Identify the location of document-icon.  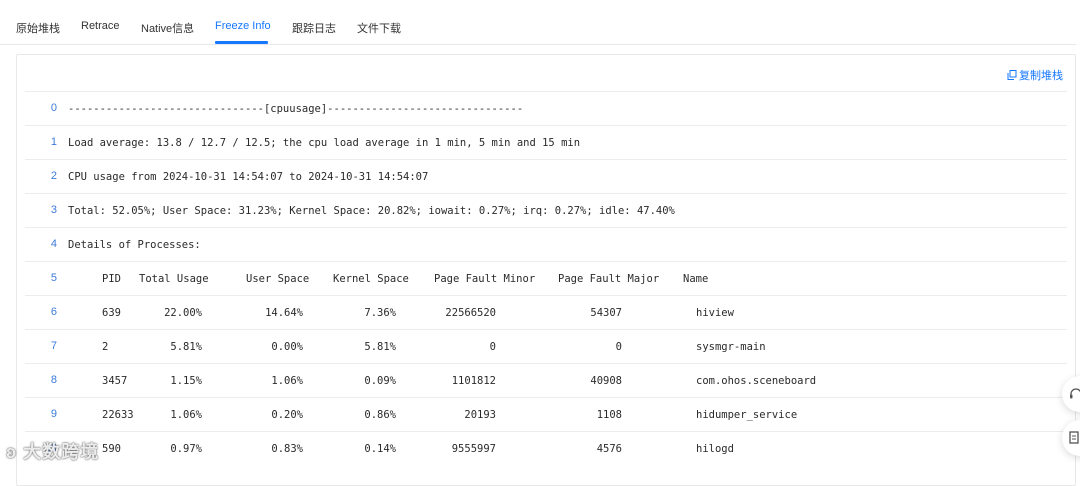
(1074, 437).